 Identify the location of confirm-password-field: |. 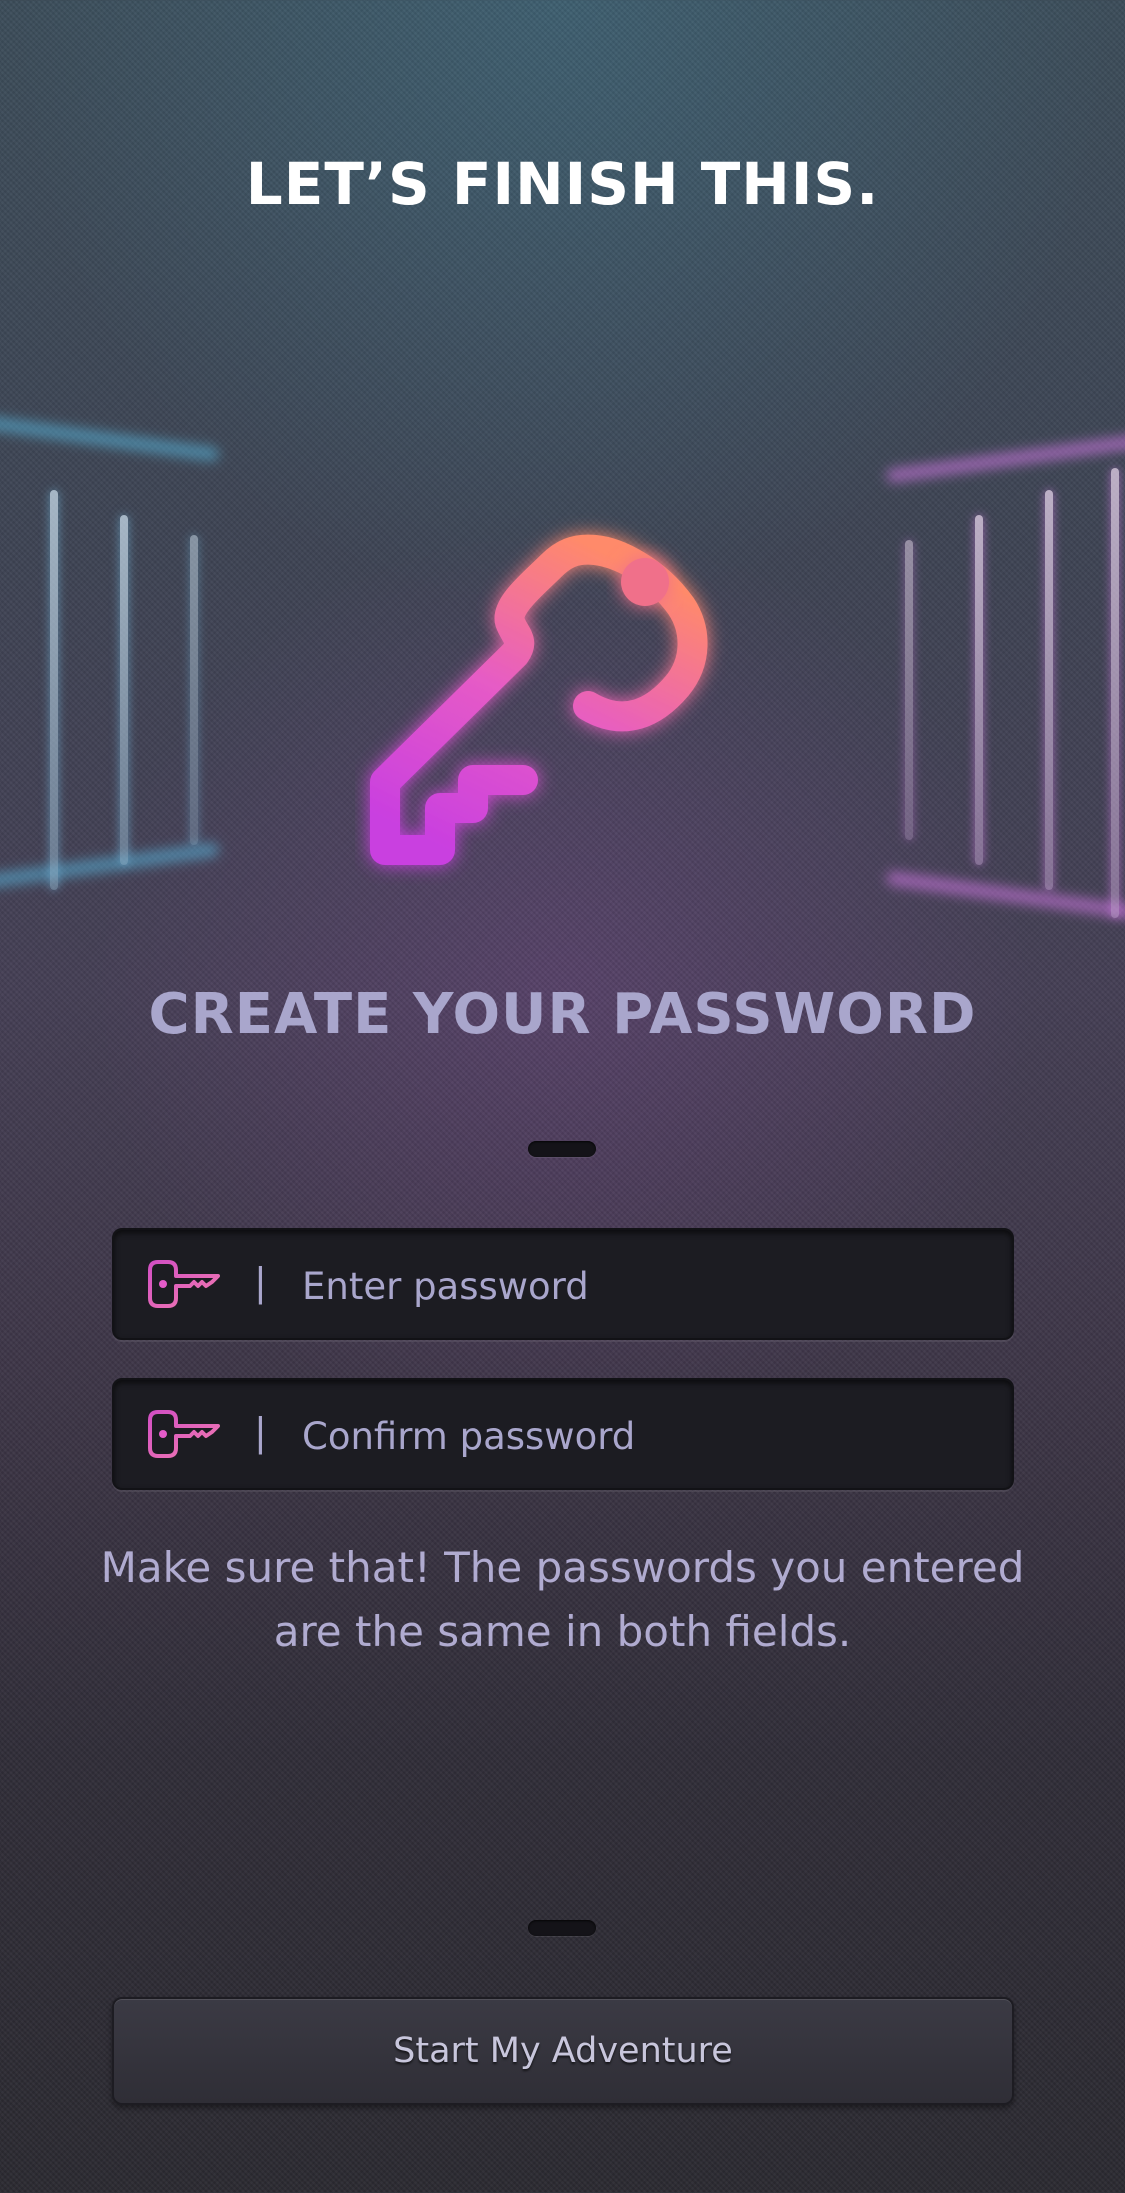
(563, 1434).